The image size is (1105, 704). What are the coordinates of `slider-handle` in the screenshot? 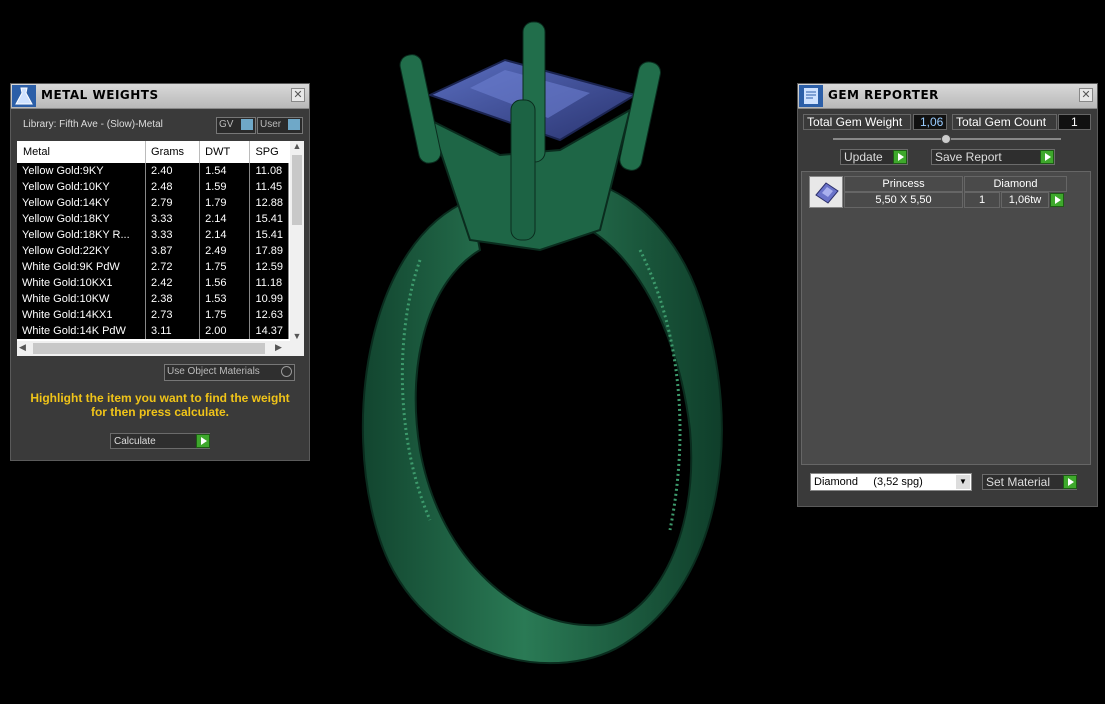 It's located at (946, 139).